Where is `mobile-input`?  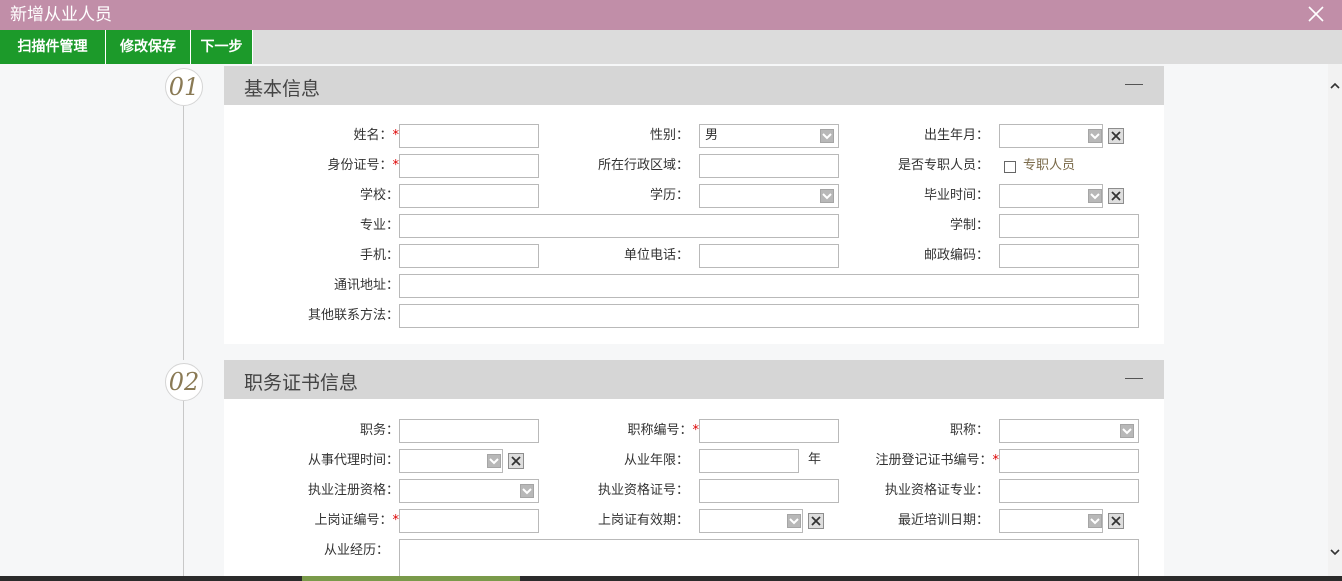
mobile-input is located at coordinates (469, 256).